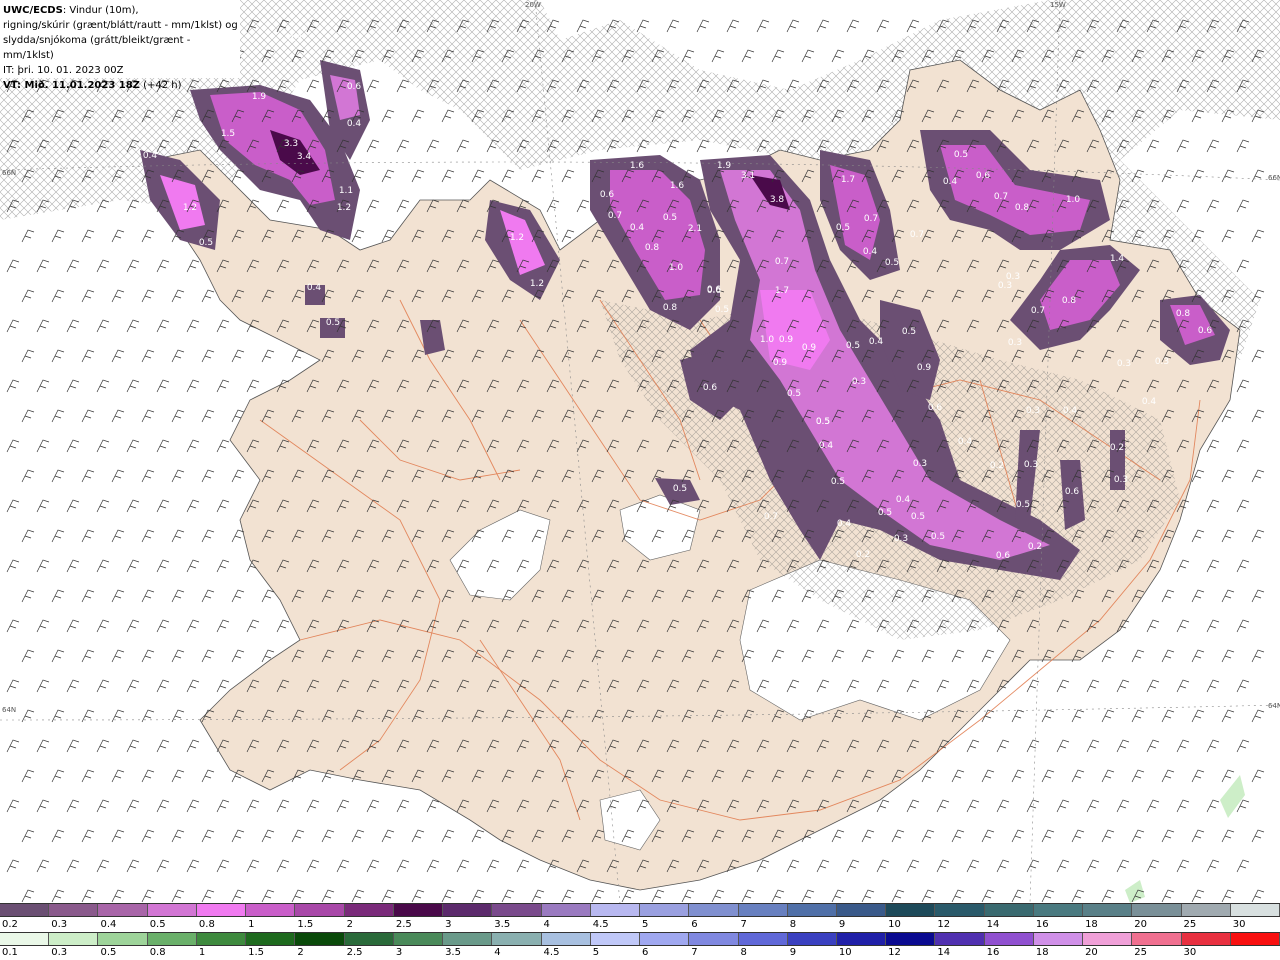  Describe the element at coordinates (100, 10) in the screenshot. I see `model-description: : Vindur (10m),` at that location.